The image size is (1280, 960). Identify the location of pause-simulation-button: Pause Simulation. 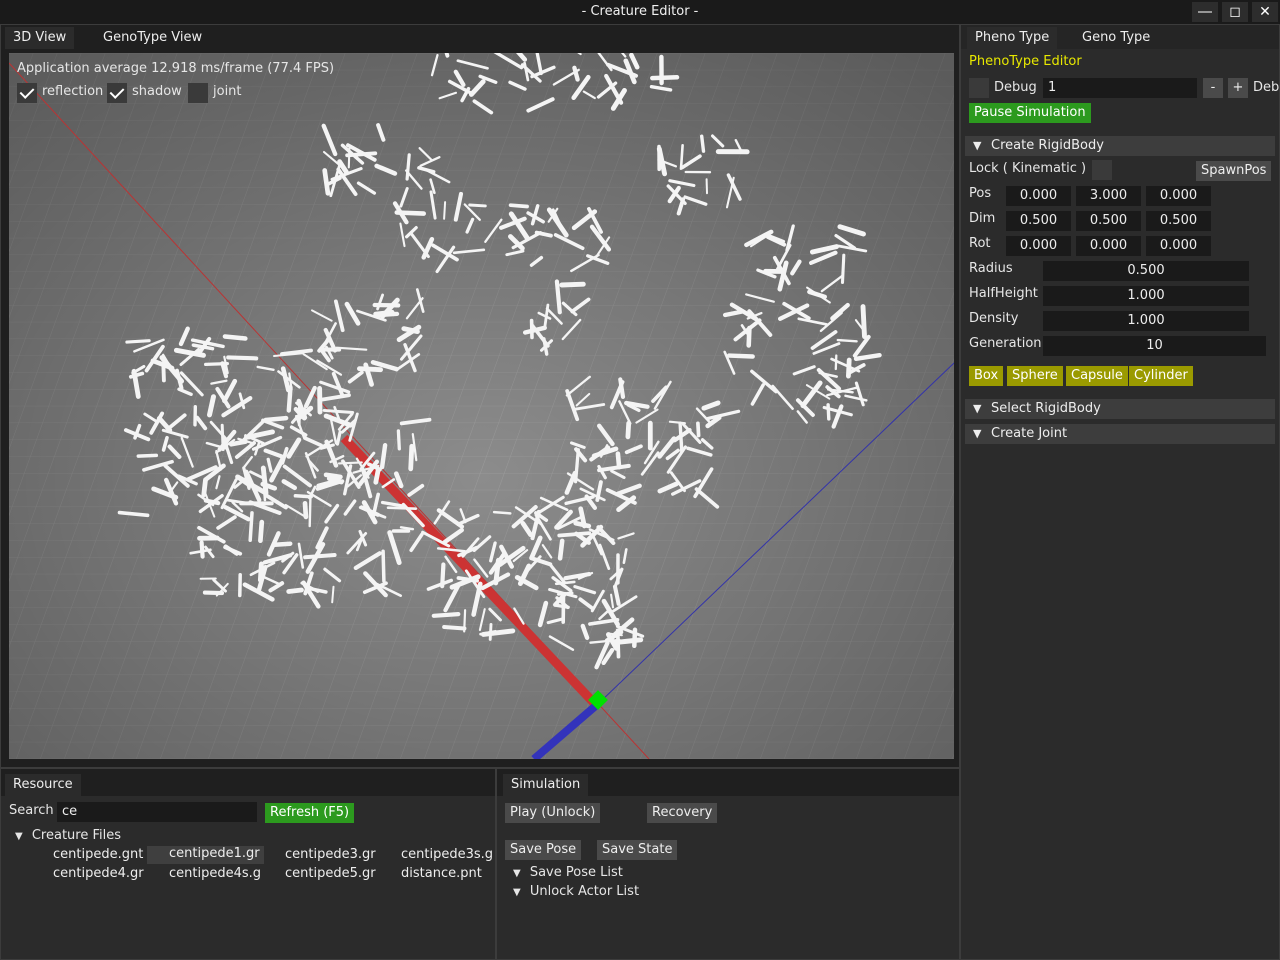
(1030, 113).